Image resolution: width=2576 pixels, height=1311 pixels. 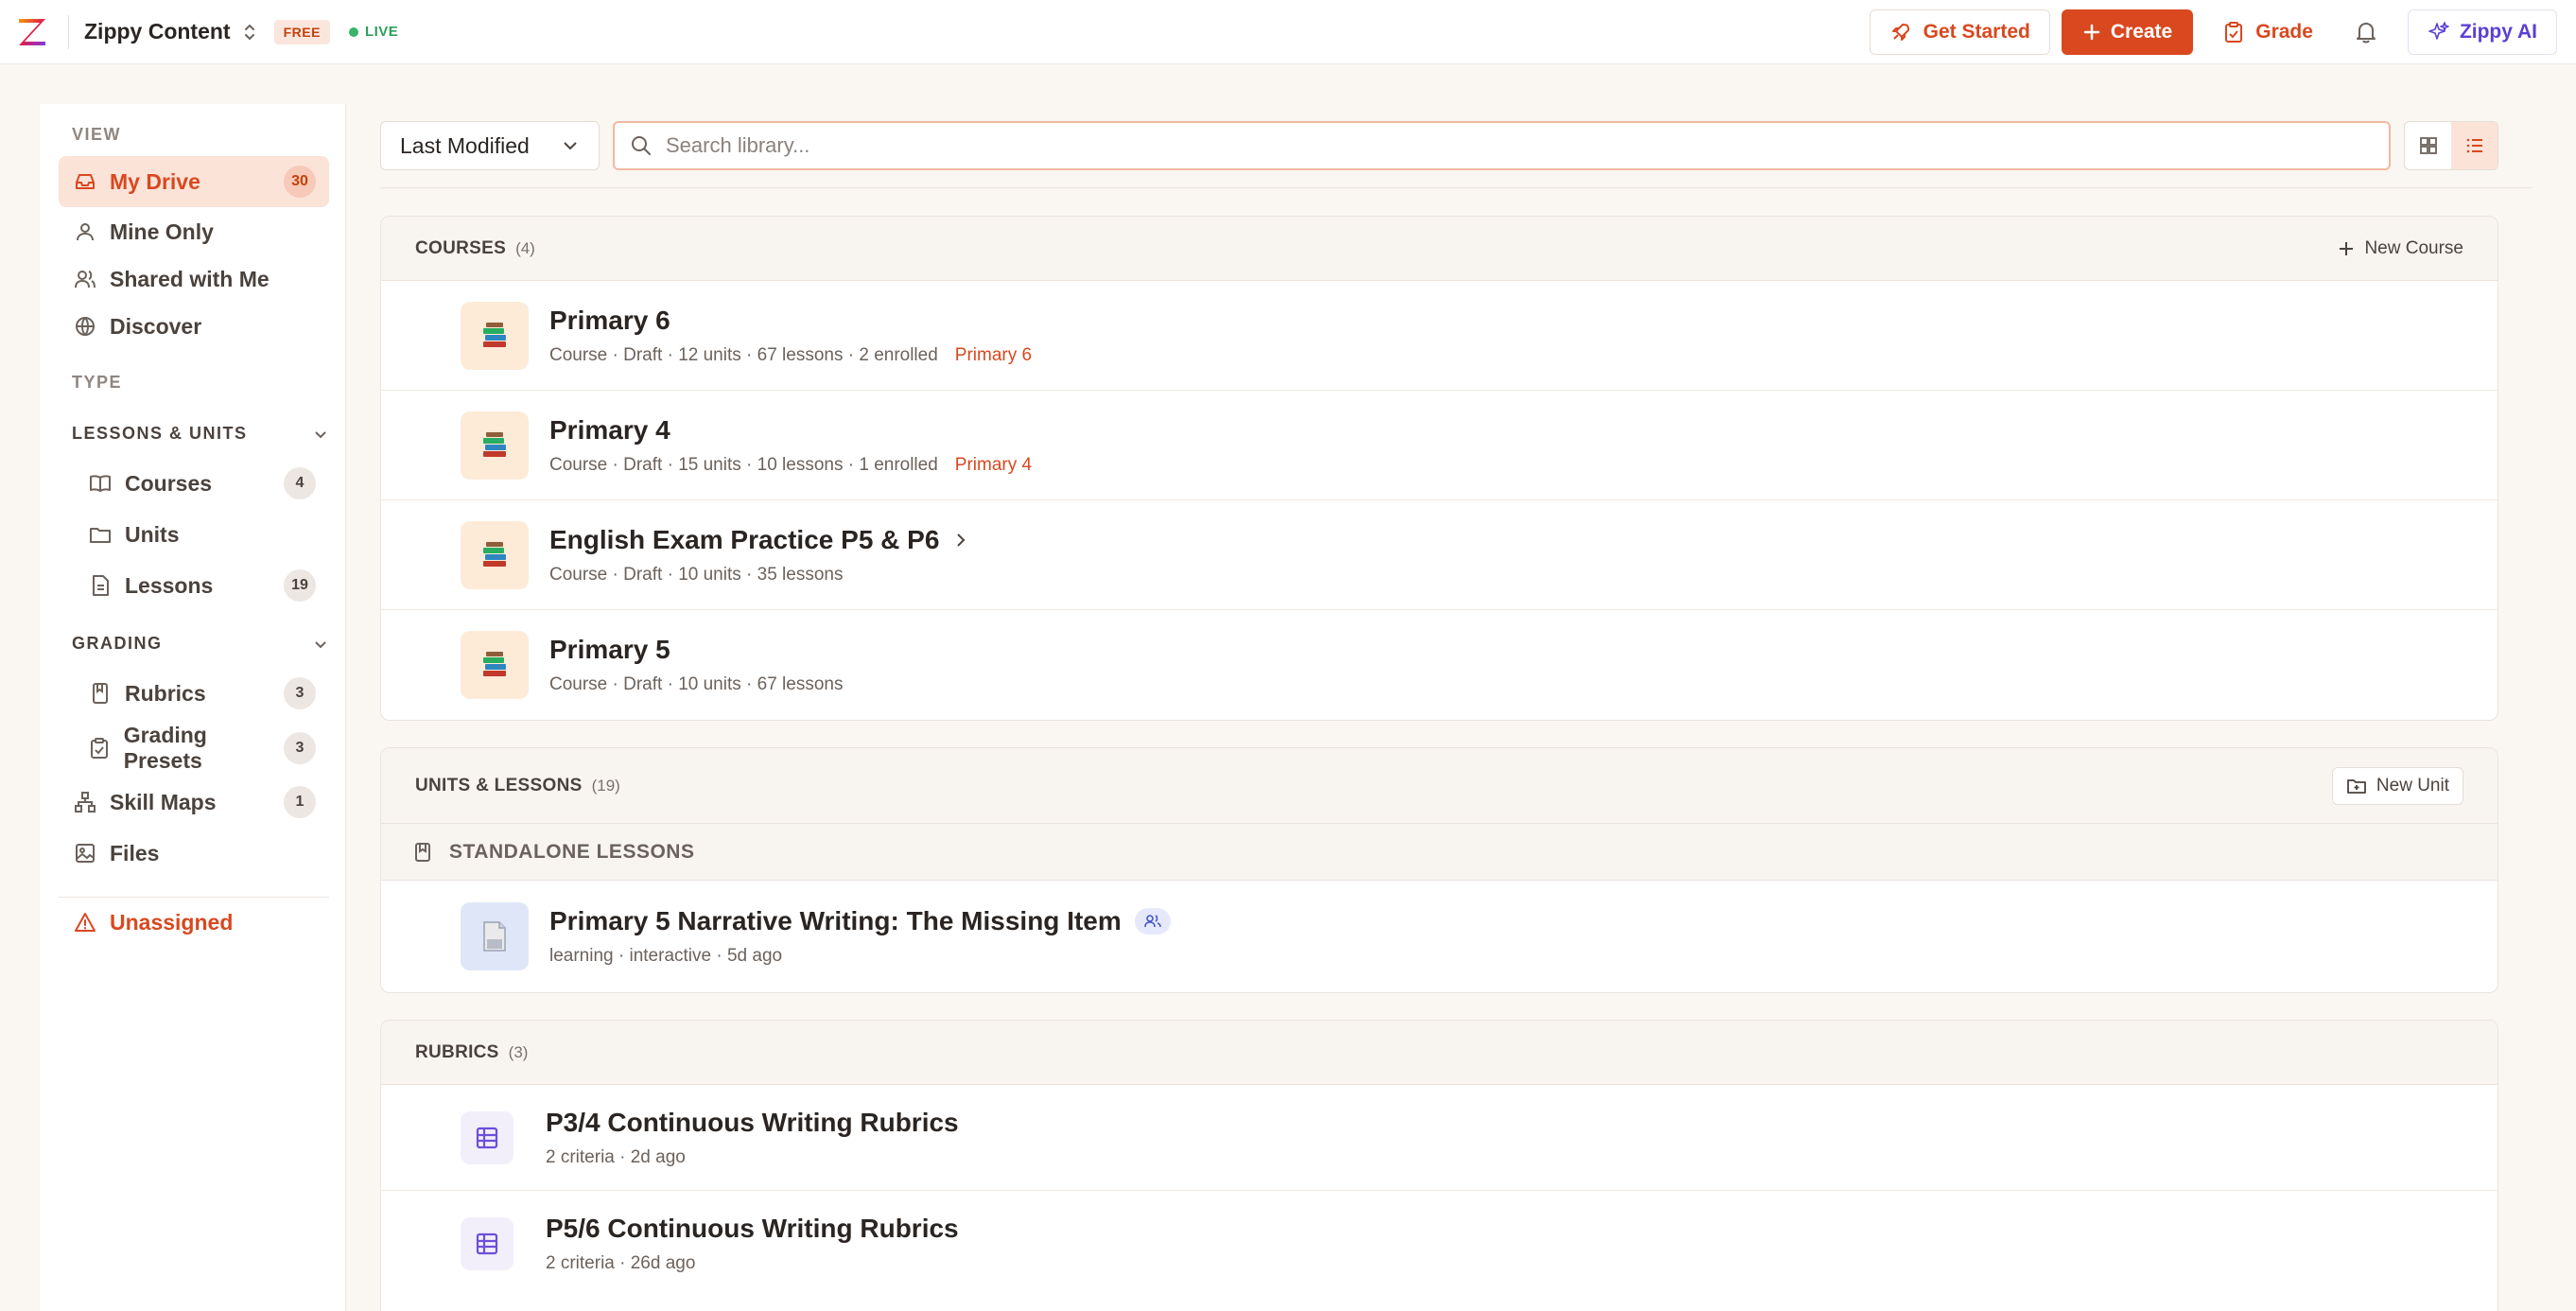 I want to click on user-icon, so click(x=85, y=231).